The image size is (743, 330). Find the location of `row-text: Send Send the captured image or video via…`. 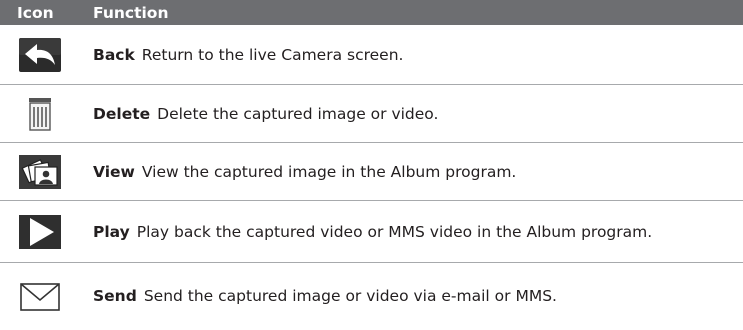

row-text: Send Send the captured image or video via… is located at coordinates (325, 296).